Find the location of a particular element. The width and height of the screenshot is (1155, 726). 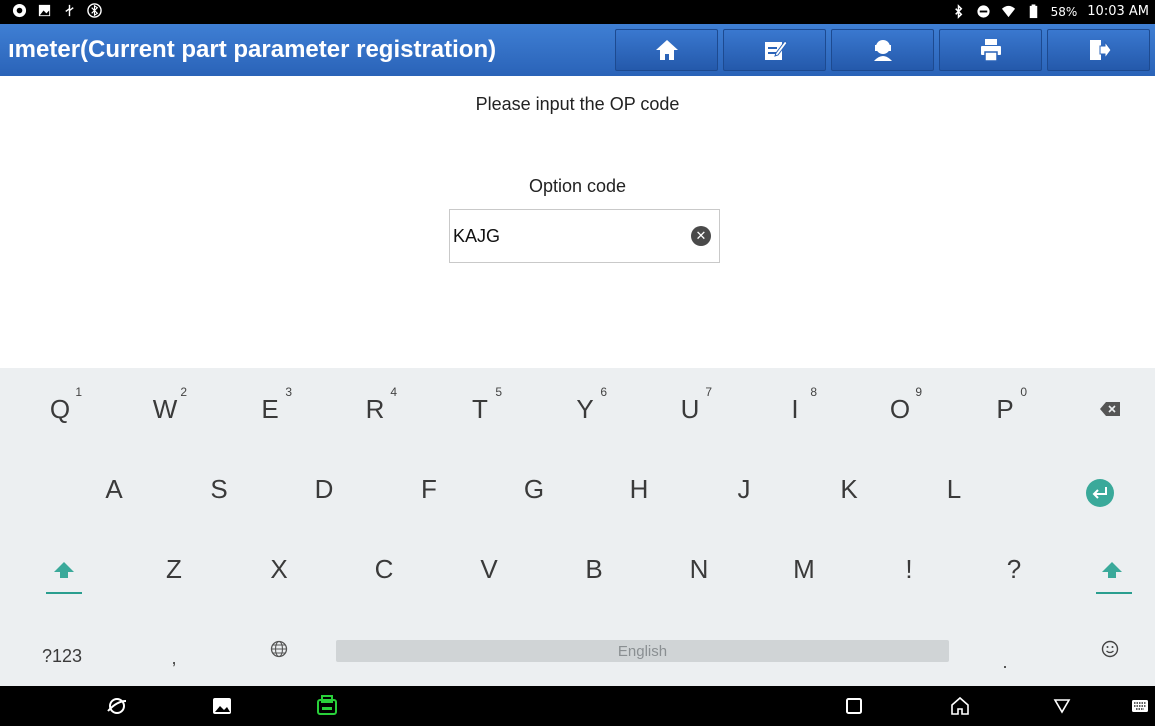

key-label: T is located at coordinates (480, 409).